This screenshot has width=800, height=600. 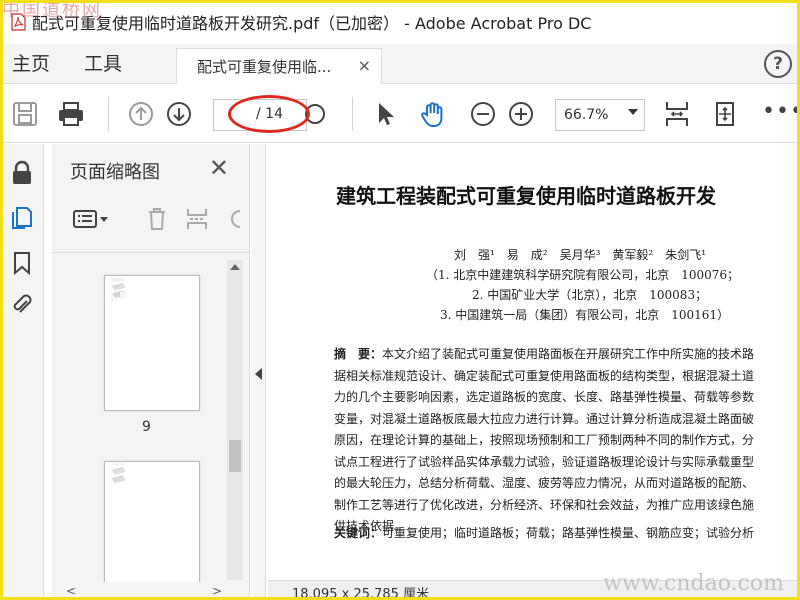 What do you see at coordinates (358, 354) in the screenshot?
I see `abstract-label: 摘 要：` at bounding box center [358, 354].